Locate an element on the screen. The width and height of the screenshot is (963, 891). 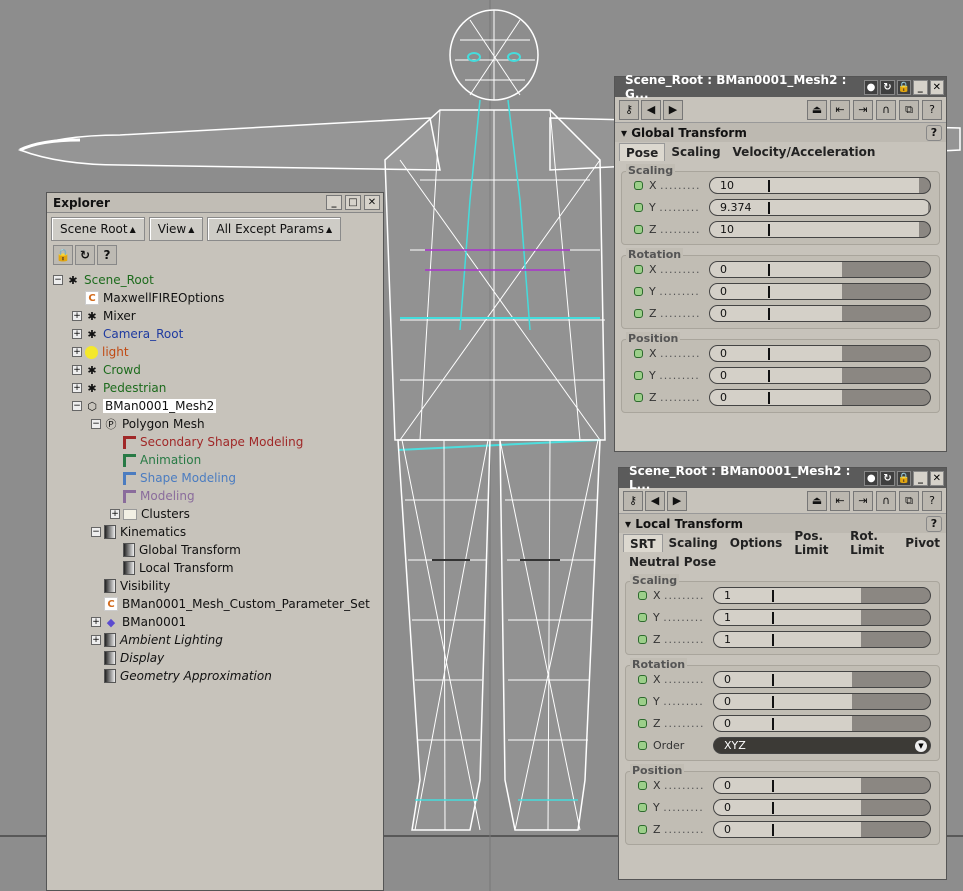
tree-item: Local Transform is located at coordinates (218, 568).